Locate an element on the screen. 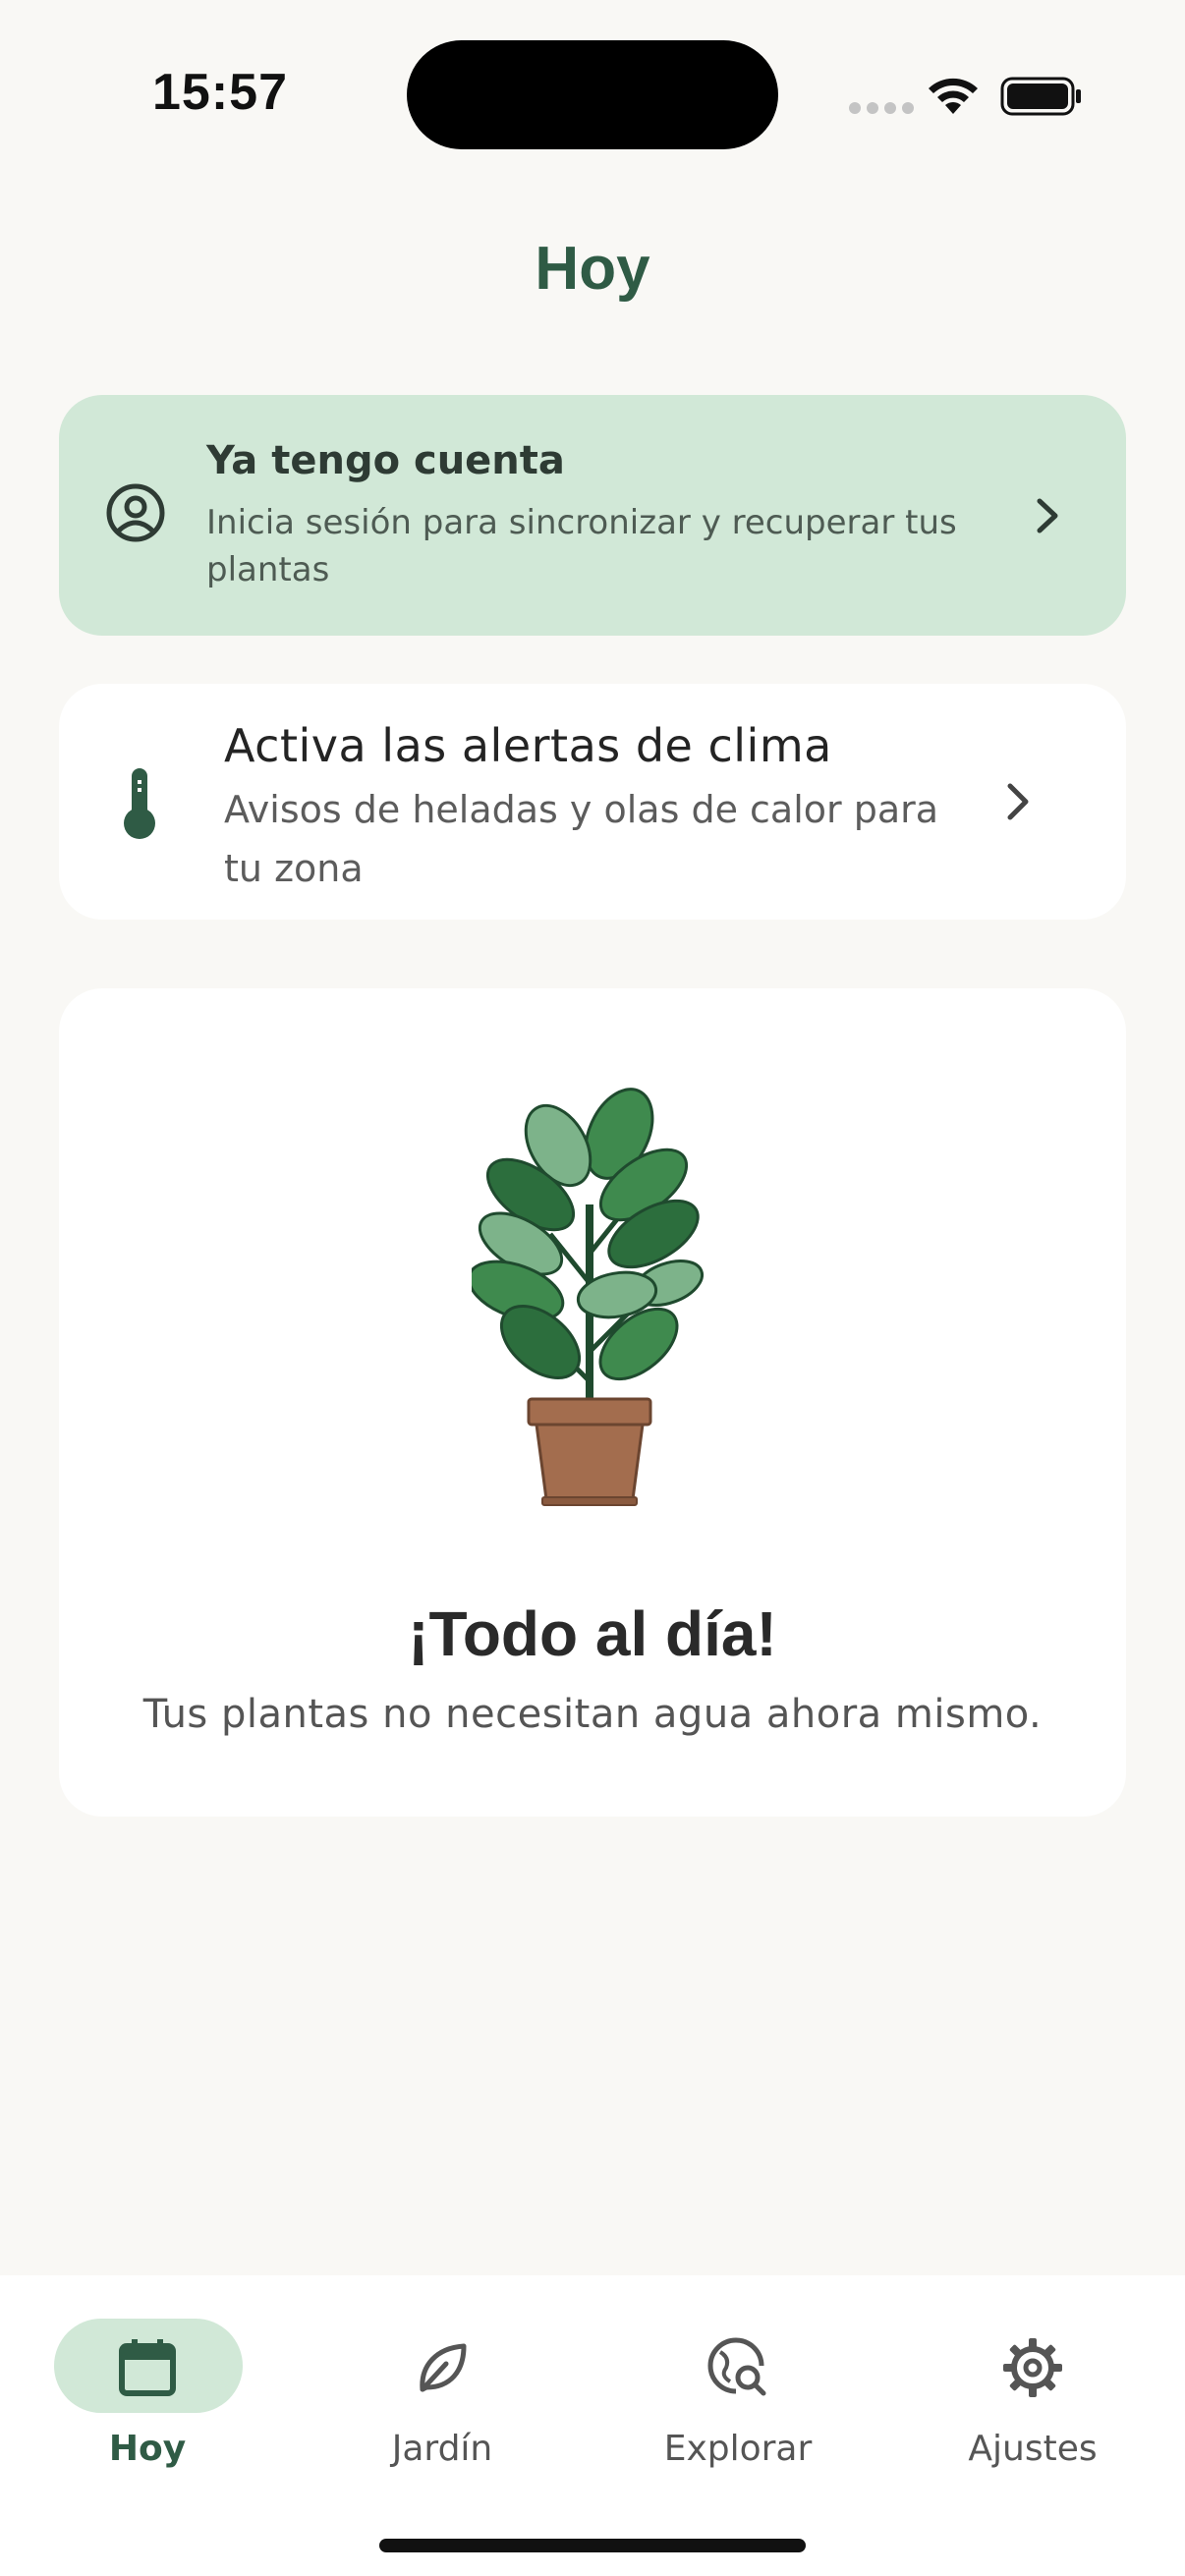  empty-state-title: ¡Todo al día! is located at coordinates (592, 1633).